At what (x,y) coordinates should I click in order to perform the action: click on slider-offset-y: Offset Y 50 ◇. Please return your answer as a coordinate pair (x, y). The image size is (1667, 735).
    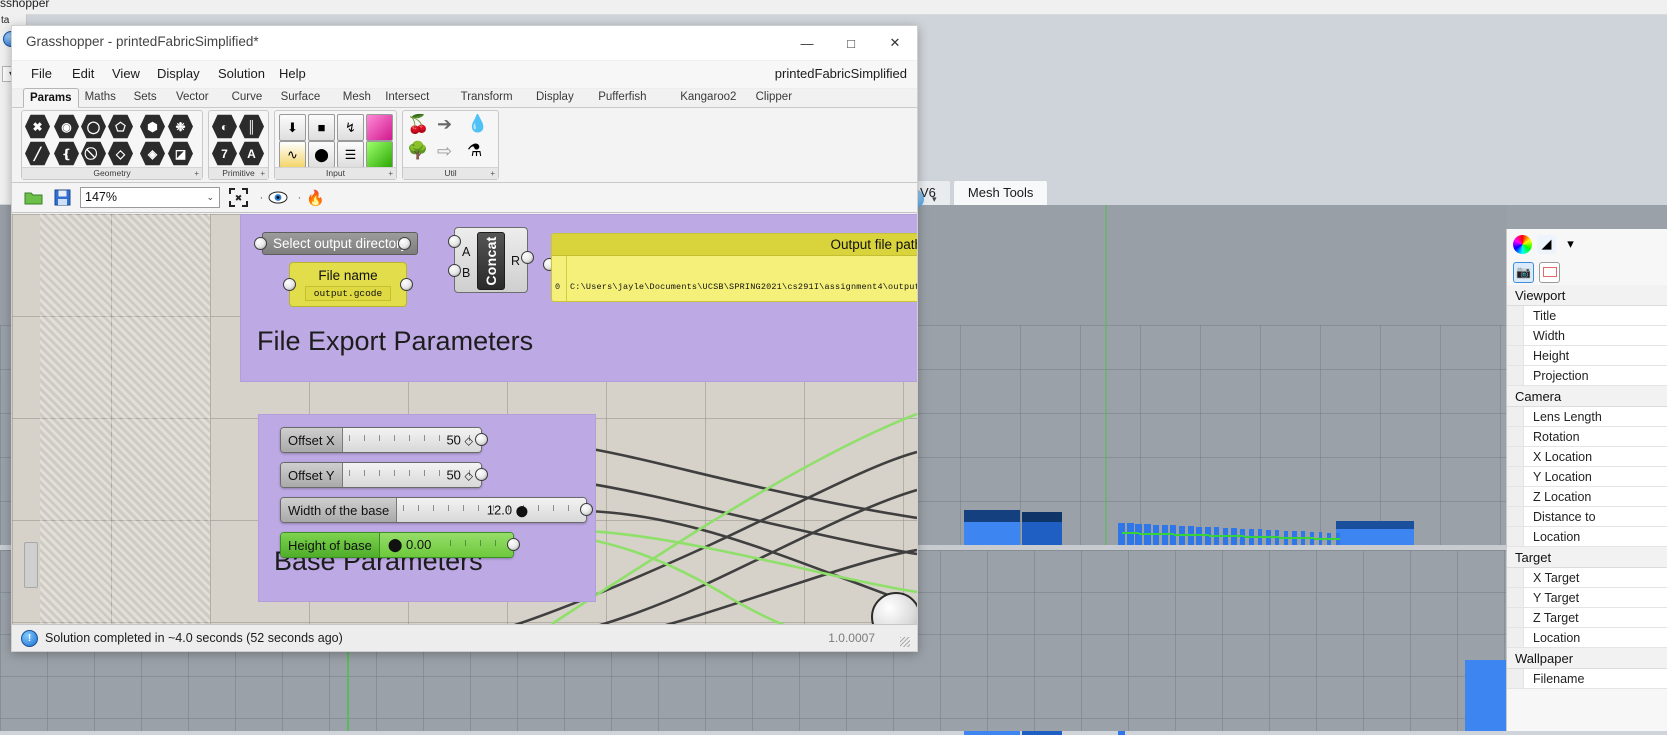
    Looking at the image, I should click on (381, 475).